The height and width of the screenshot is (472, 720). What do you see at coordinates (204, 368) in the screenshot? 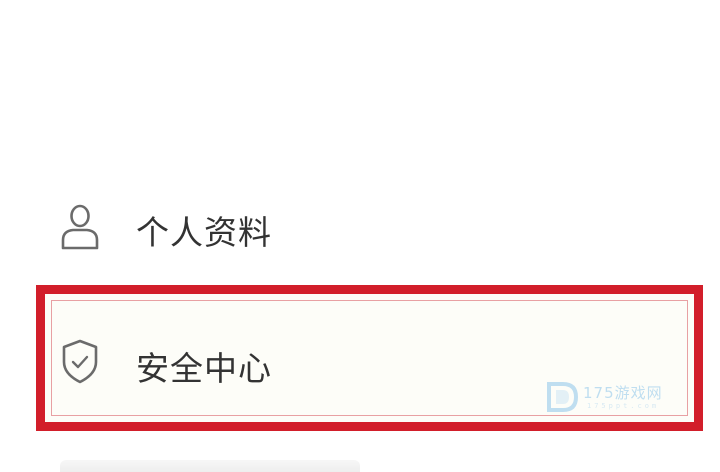
I see `menu-item-label: 安全中心` at bounding box center [204, 368].